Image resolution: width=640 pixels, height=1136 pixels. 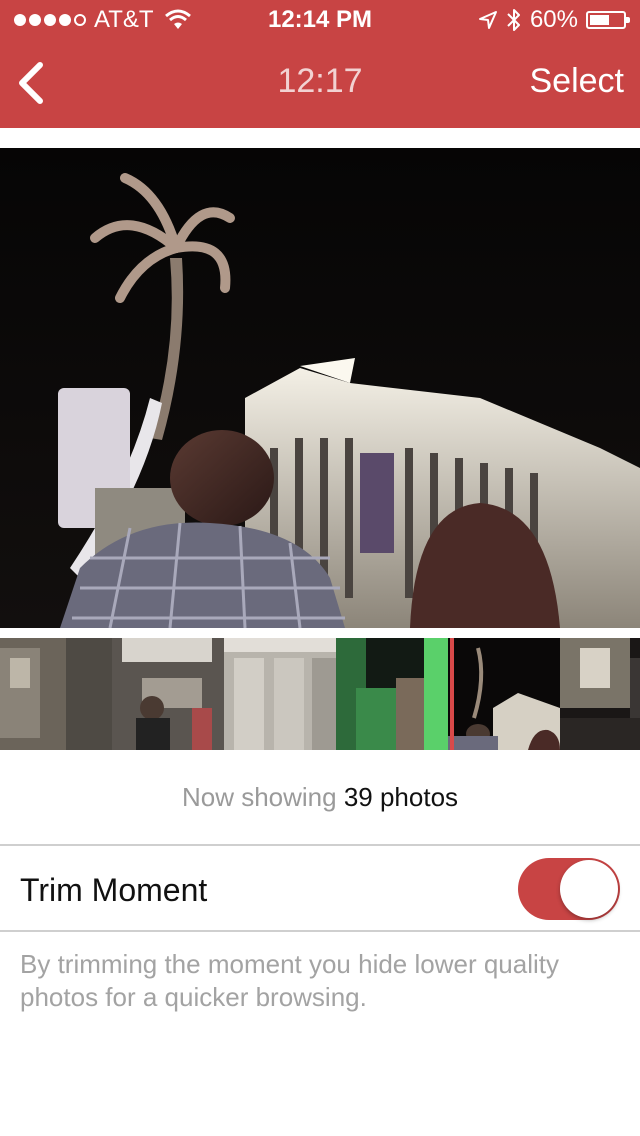 I want to click on status-bar: AT&T 12:14 PM 60%, so click(x=320, y=20).